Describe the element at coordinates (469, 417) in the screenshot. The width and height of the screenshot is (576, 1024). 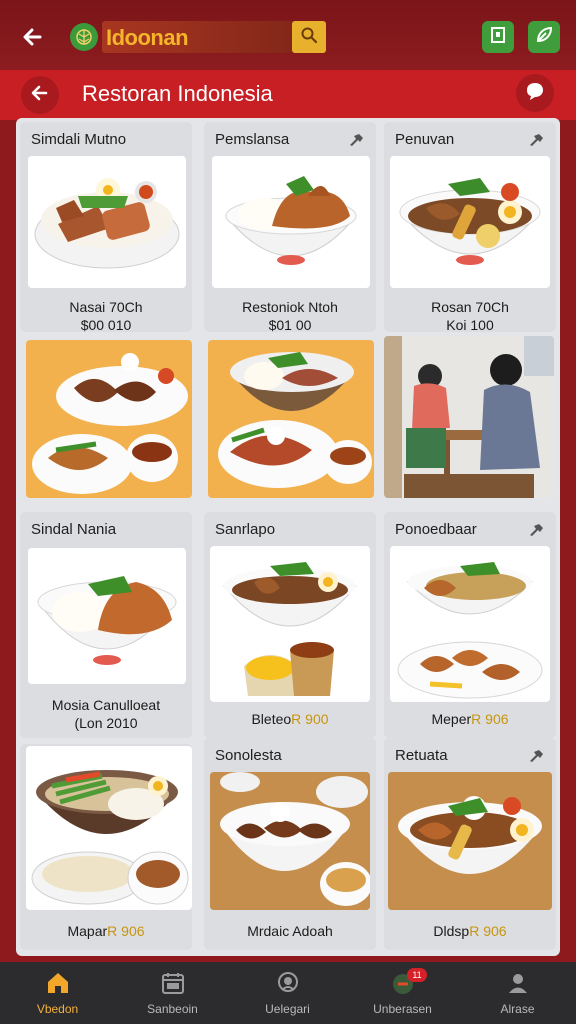
I see `restaurant-photo` at that location.